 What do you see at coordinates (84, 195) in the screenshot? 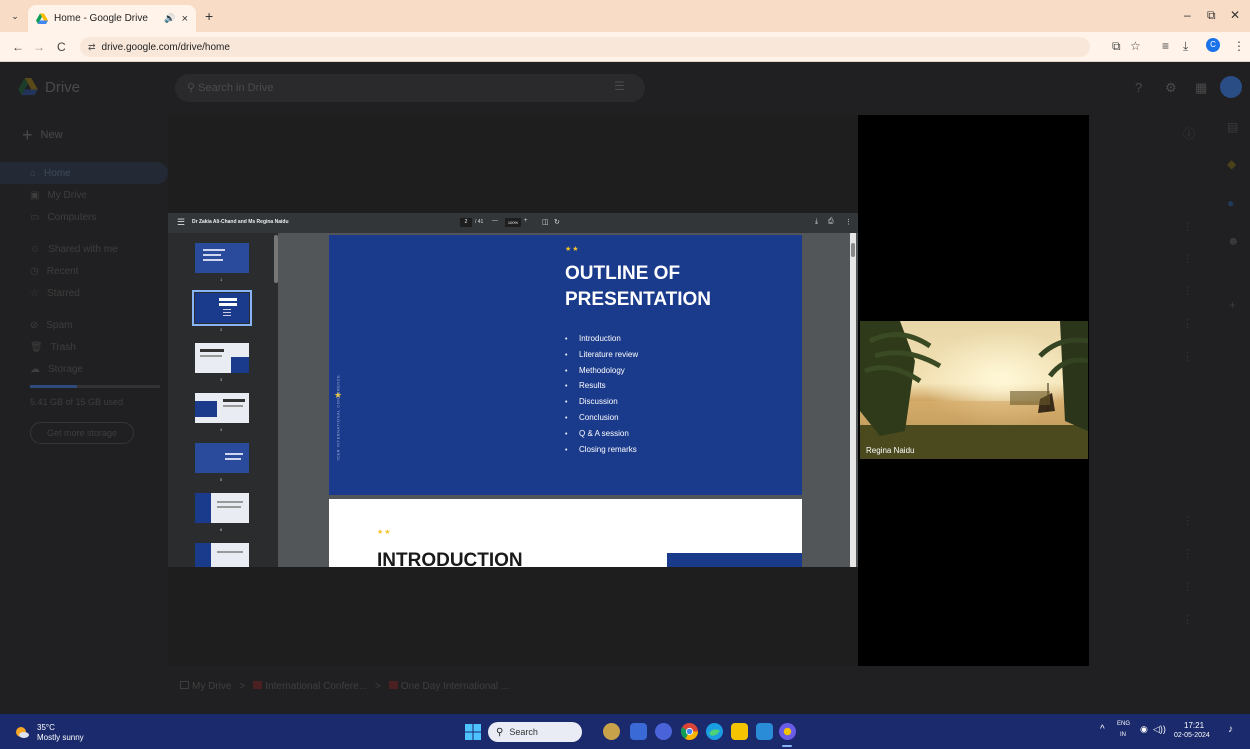
I see `sidebar-item-my-drive: ▣ My Drive` at bounding box center [84, 195].